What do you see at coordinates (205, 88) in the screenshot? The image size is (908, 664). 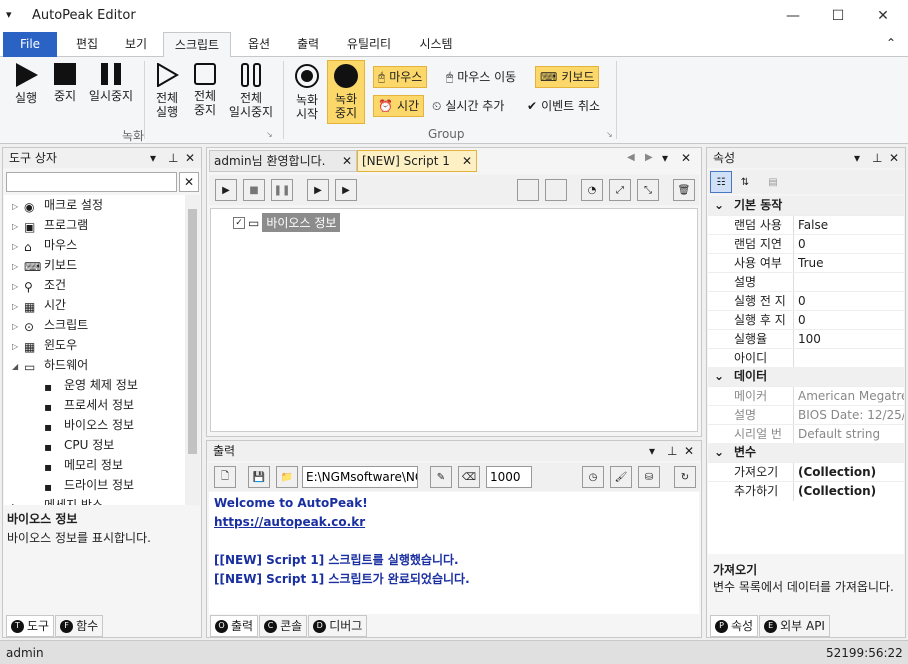 I see `stop-all-button: 전체 중지` at bounding box center [205, 88].